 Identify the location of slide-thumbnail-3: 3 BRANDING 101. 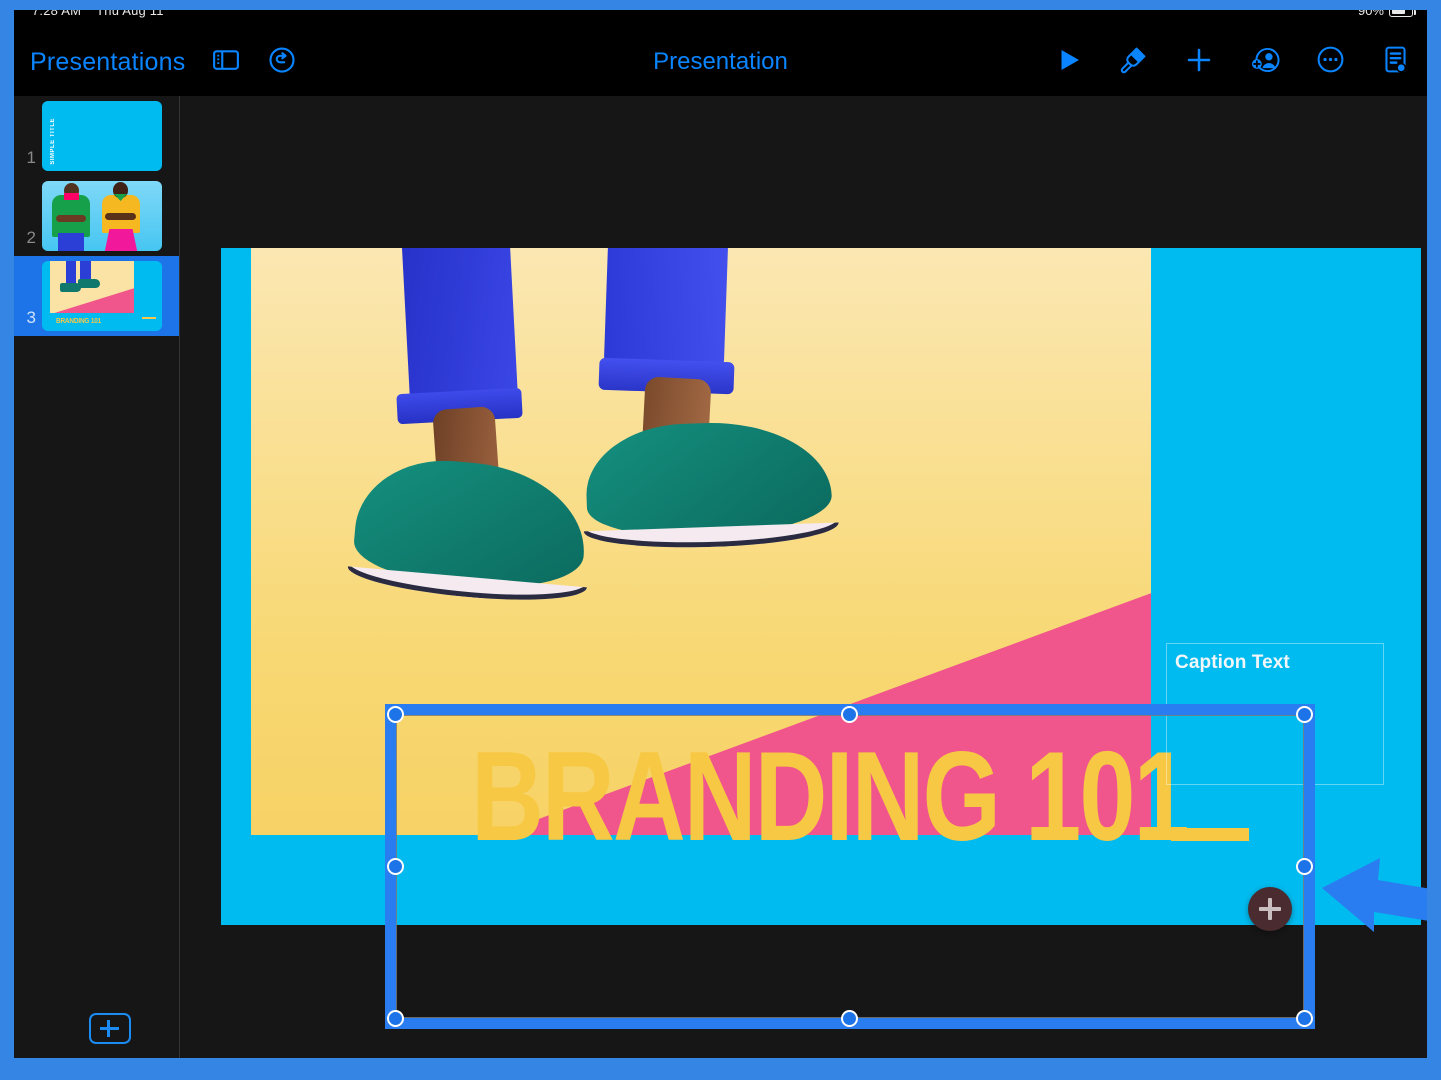
(96, 296).